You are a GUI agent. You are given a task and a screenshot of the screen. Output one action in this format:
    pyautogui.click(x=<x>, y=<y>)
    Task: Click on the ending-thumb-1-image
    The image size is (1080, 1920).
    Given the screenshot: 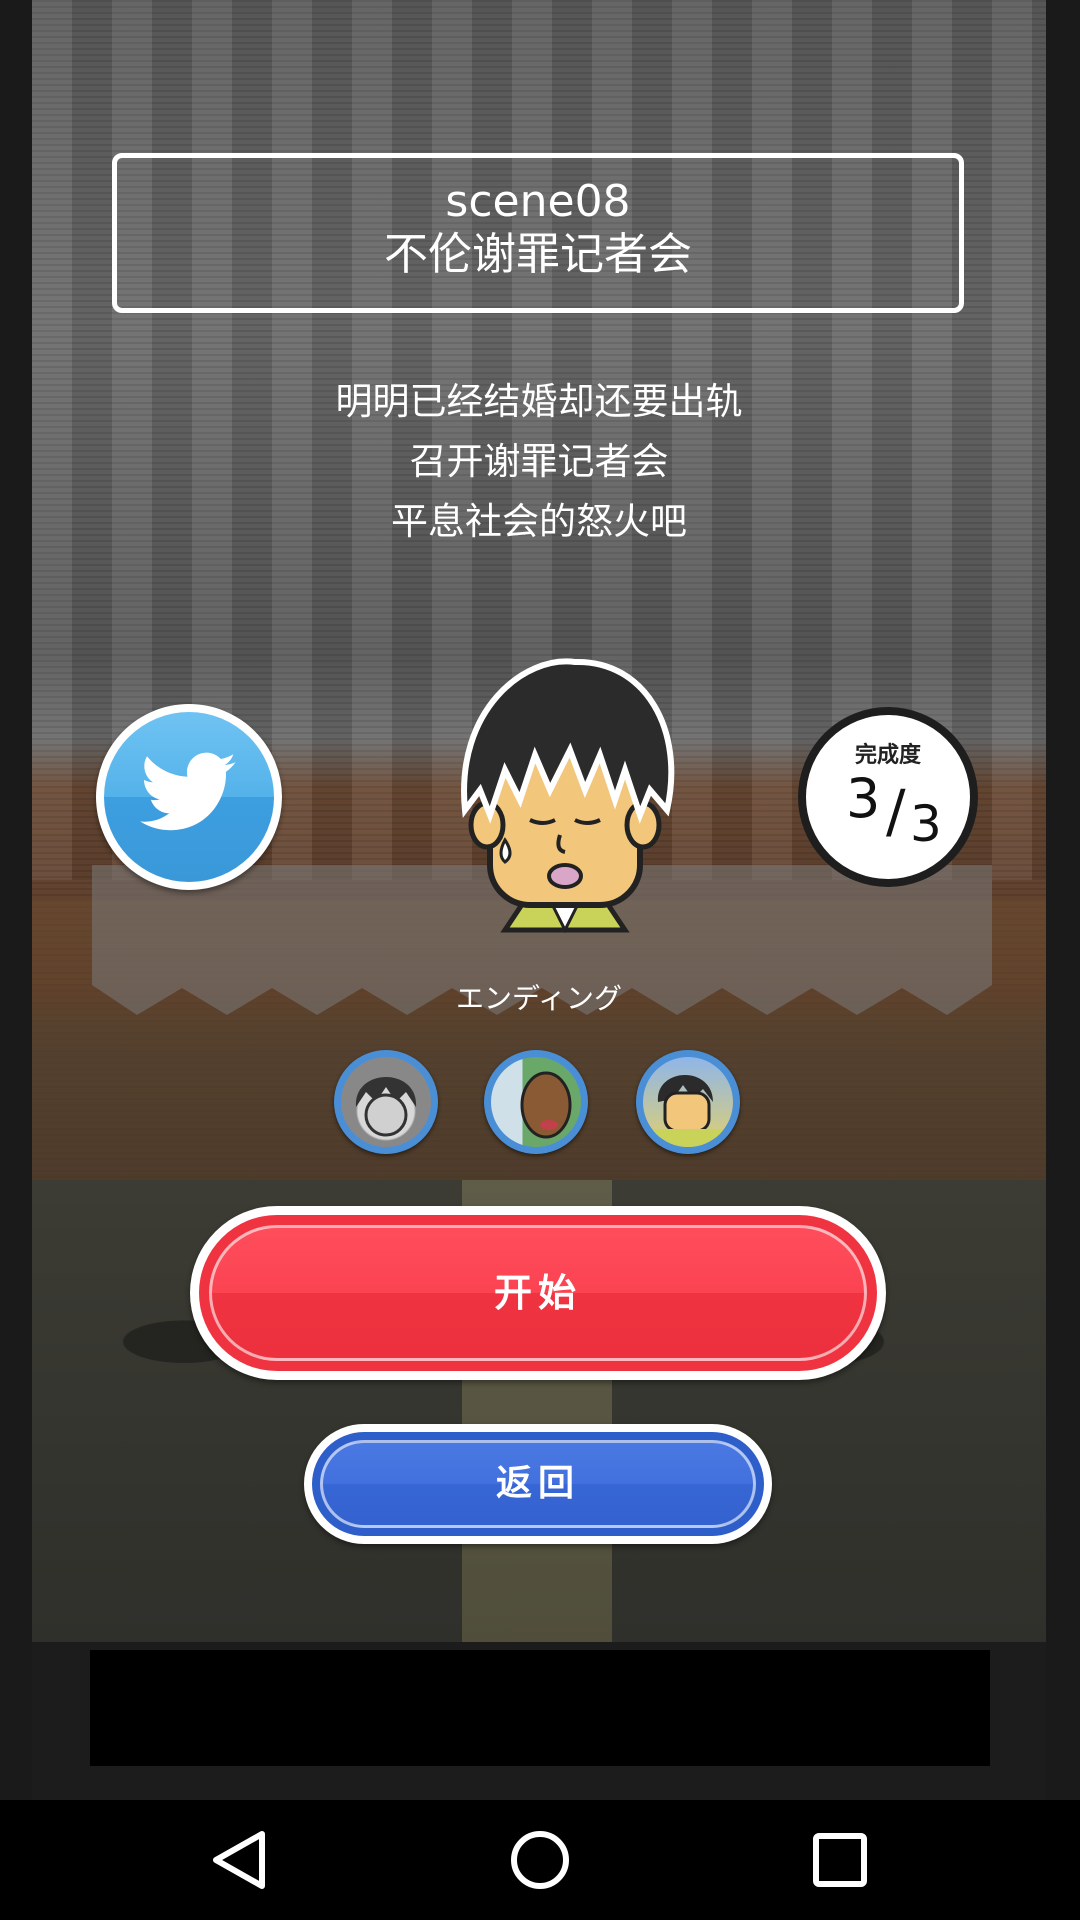 What is the action you would take?
    pyautogui.click(x=386, y=1102)
    